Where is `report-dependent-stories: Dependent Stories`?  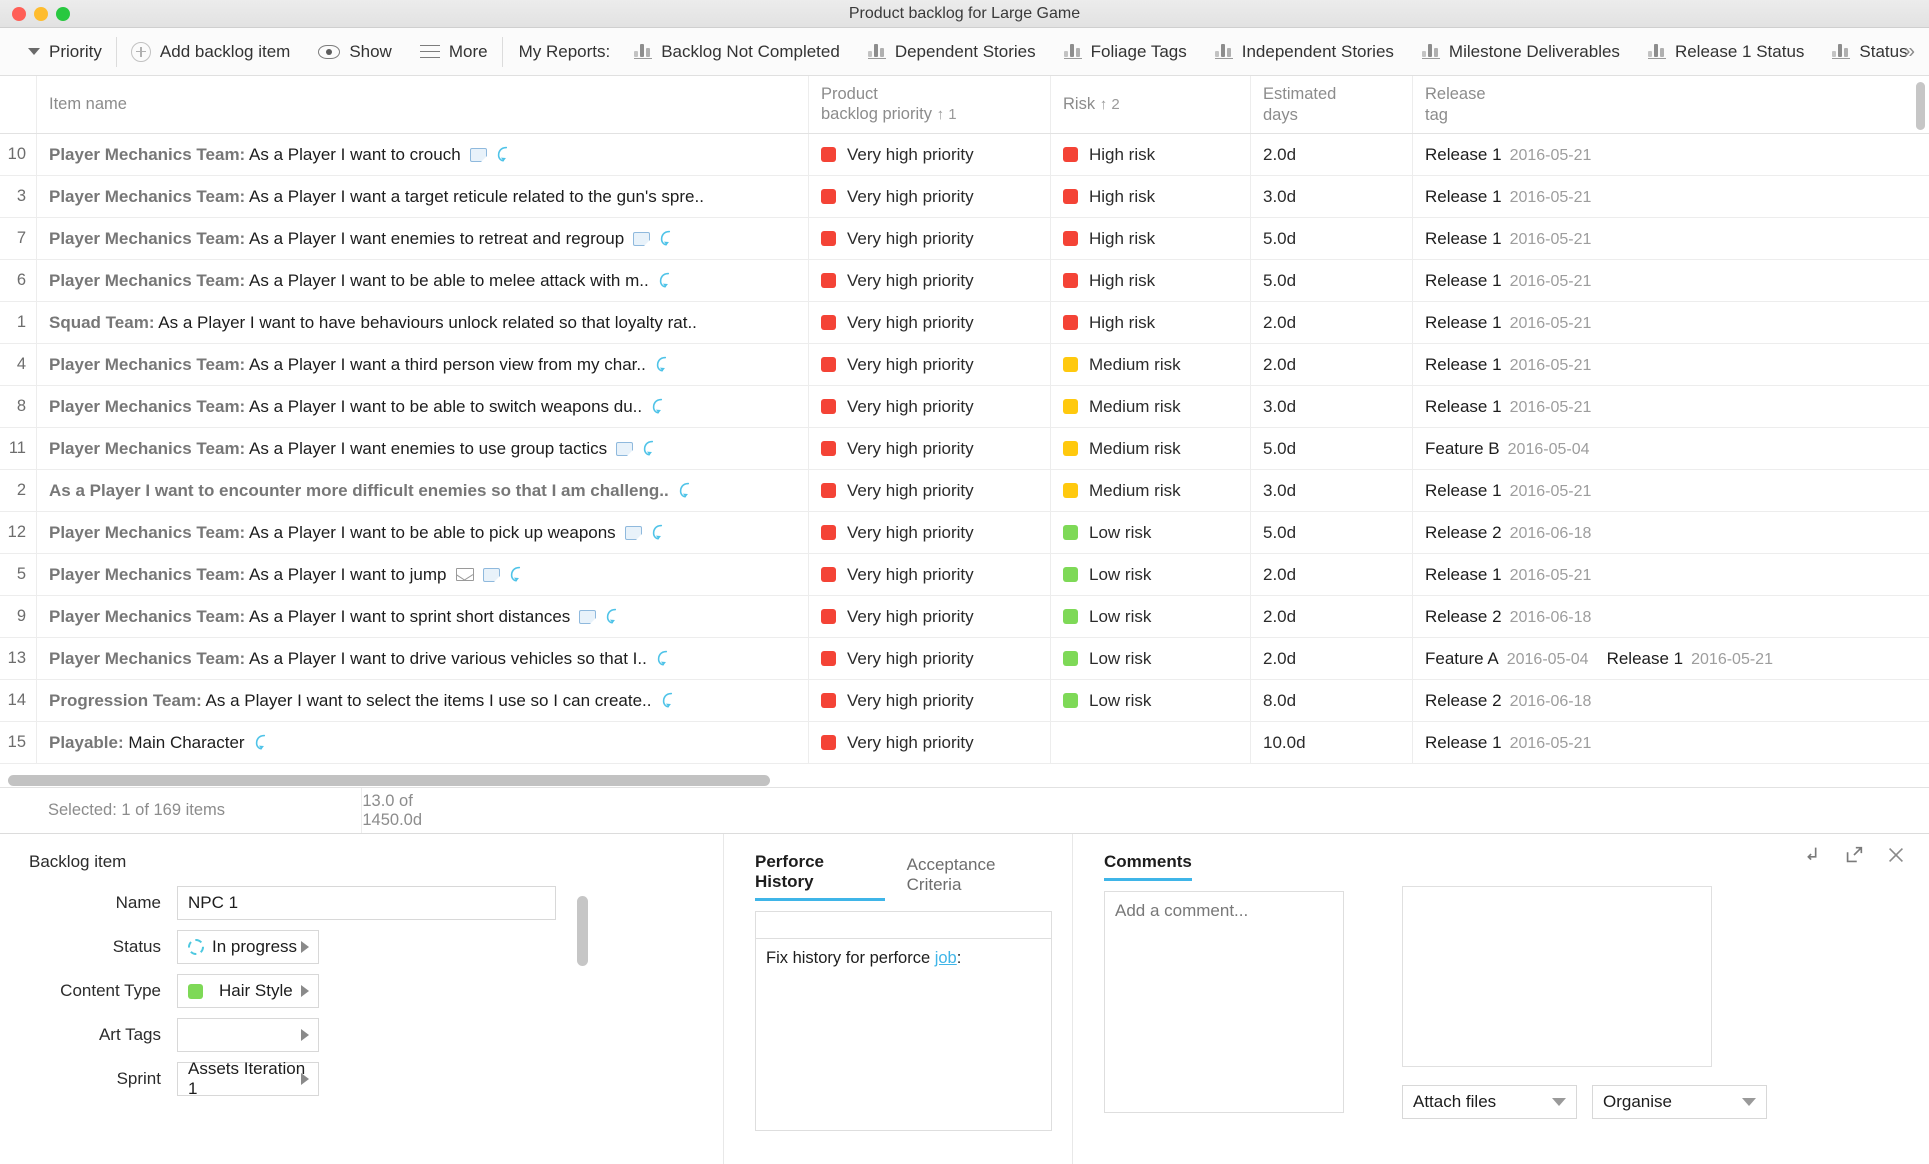
report-dependent-stories: Dependent Stories is located at coordinates (952, 52).